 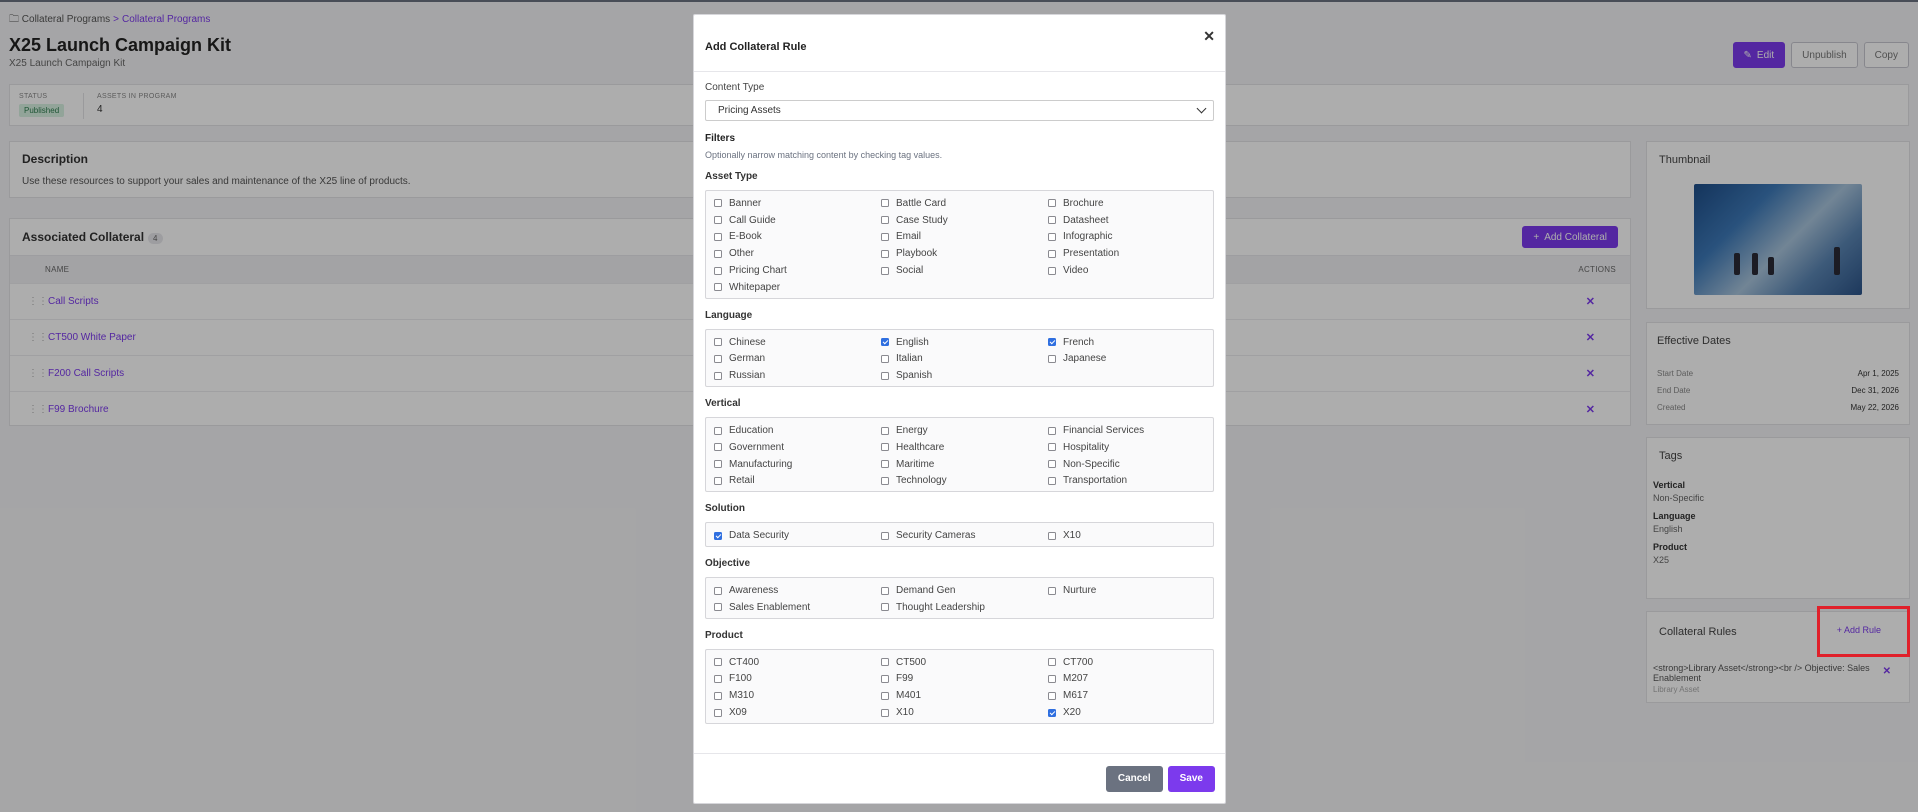 What do you see at coordinates (1131, 481) in the screenshot?
I see `filter-option: Transportation` at bounding box center [1131, 481].